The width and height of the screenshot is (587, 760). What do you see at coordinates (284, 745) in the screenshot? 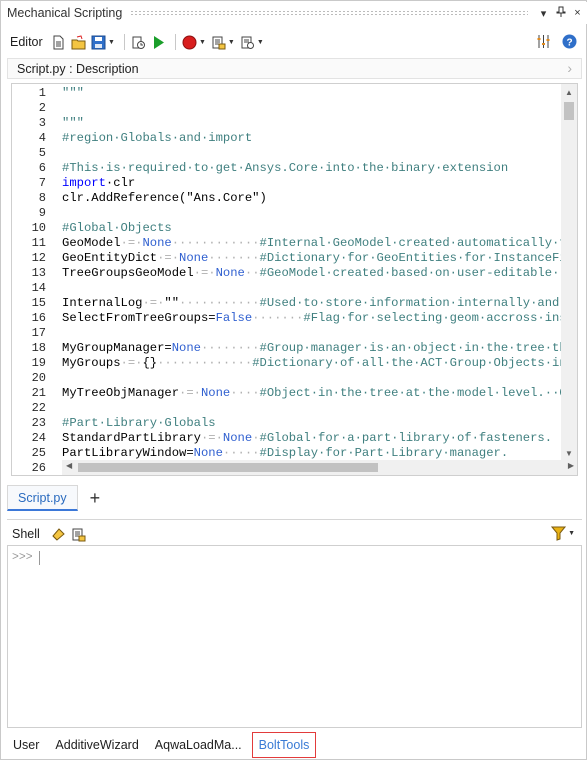
I see `tab-bolt-tools: BoltTools` at bounding box center [284, 745].